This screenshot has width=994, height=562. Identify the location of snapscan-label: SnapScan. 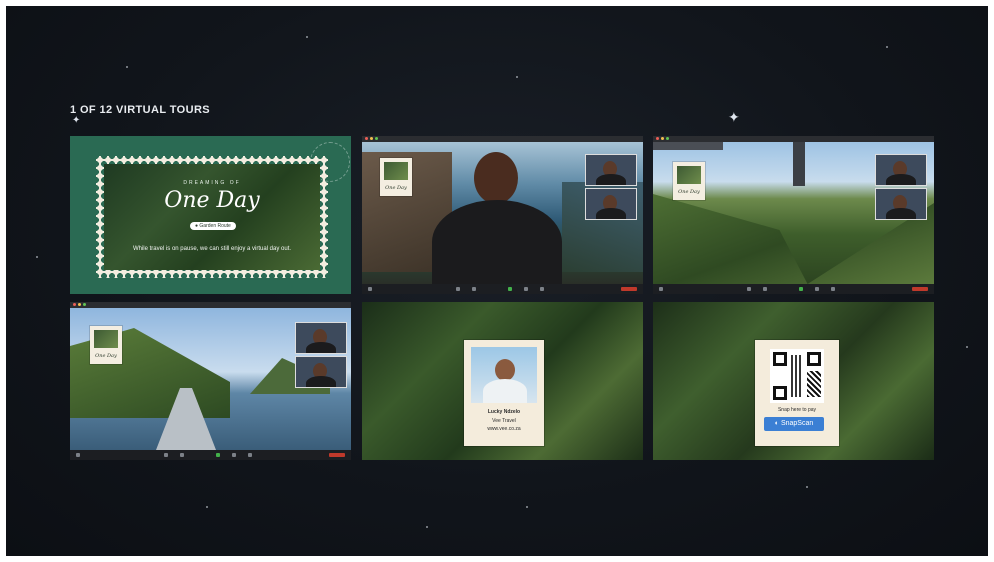
(797, 423).